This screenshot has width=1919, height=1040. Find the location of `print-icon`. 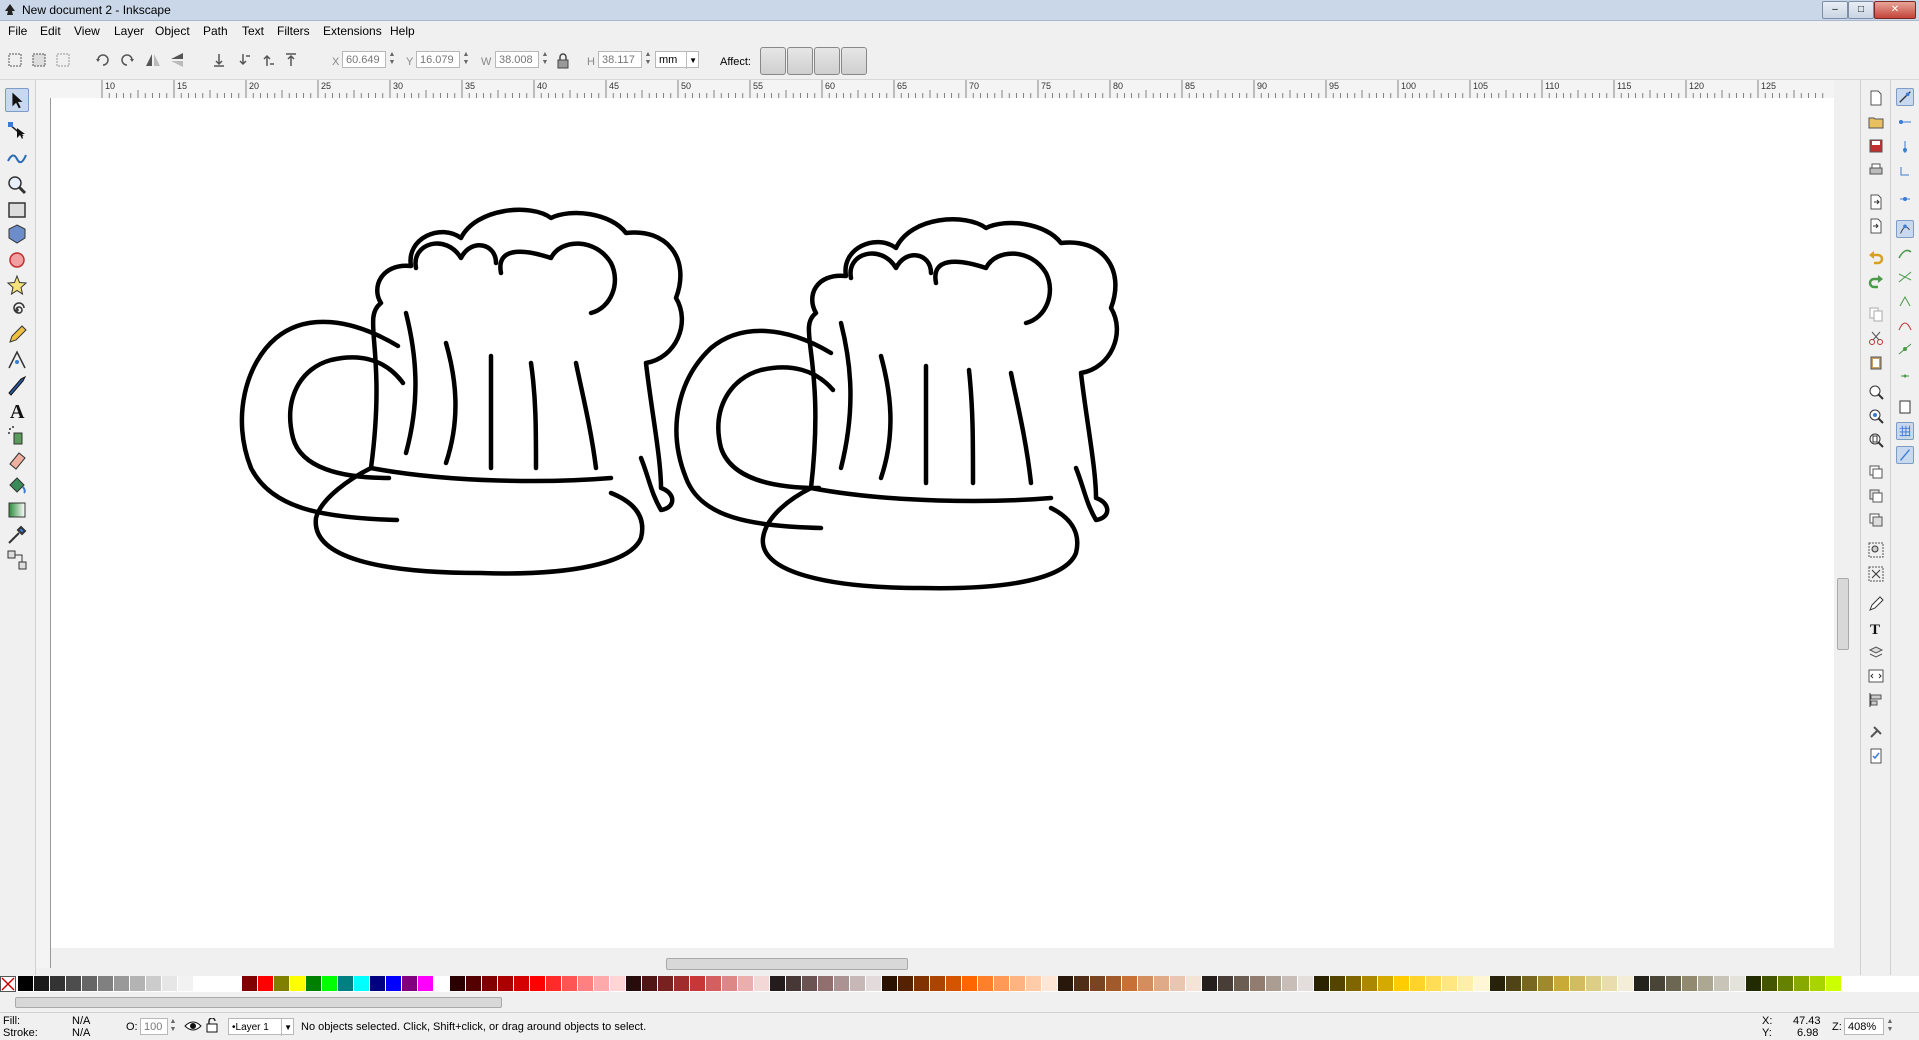

print-icon is located at coordinates (1876, 170).